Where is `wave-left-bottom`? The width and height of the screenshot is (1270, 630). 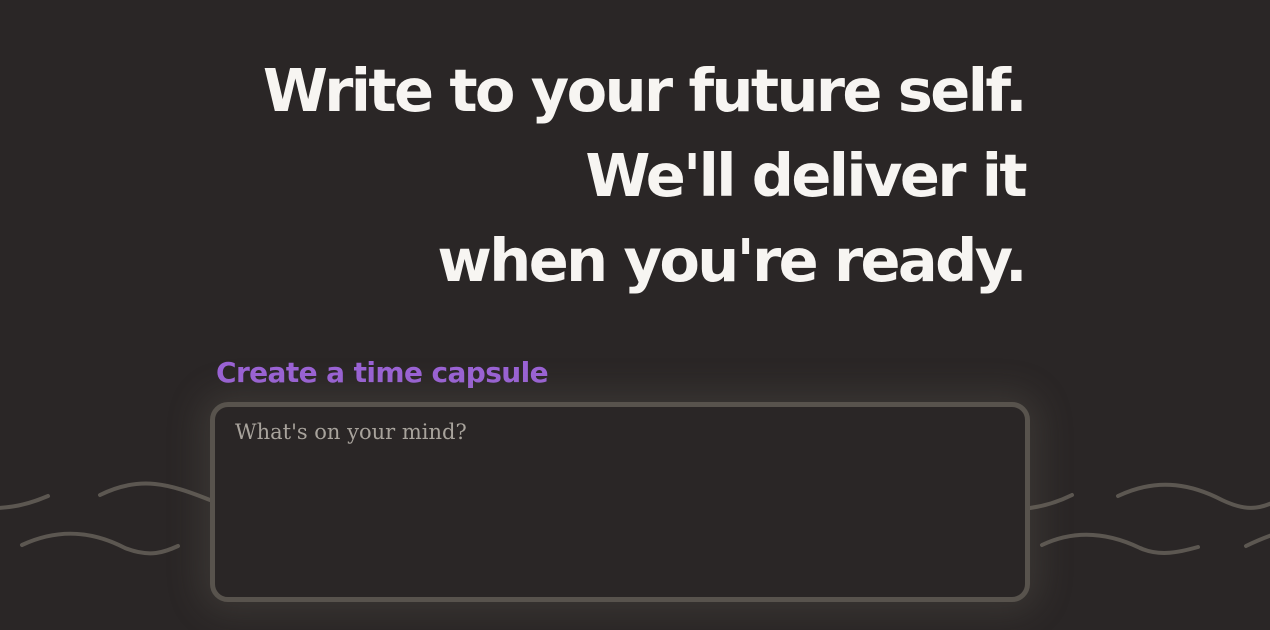 wave-left-bottom is located at coordinates (100, 543).